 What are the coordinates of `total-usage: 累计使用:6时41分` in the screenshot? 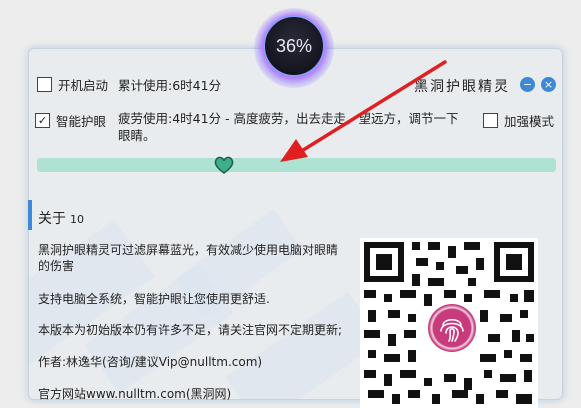 It's located at (169, 84).